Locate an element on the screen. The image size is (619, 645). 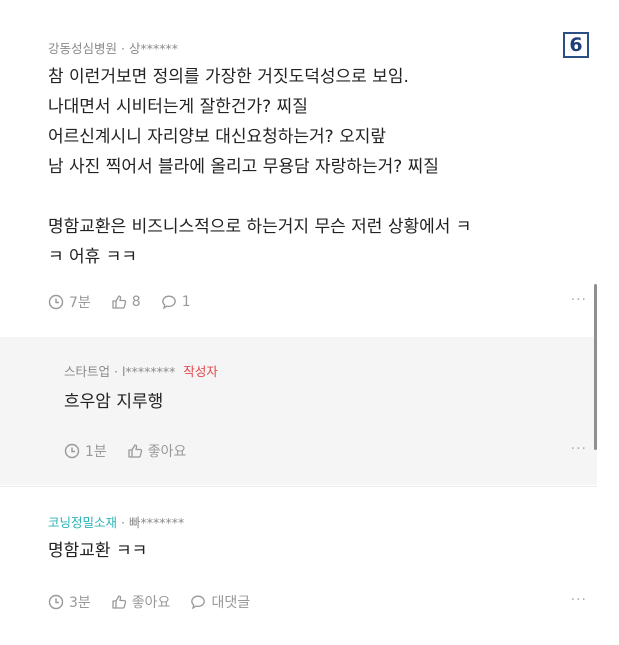
like-button: 8 is located at coordinates (126, 302).